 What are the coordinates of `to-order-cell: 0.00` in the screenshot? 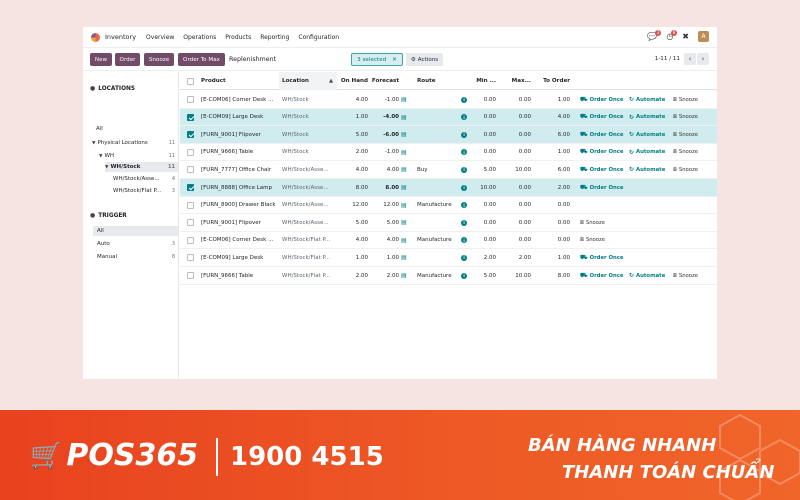 It's located at (552, 222).